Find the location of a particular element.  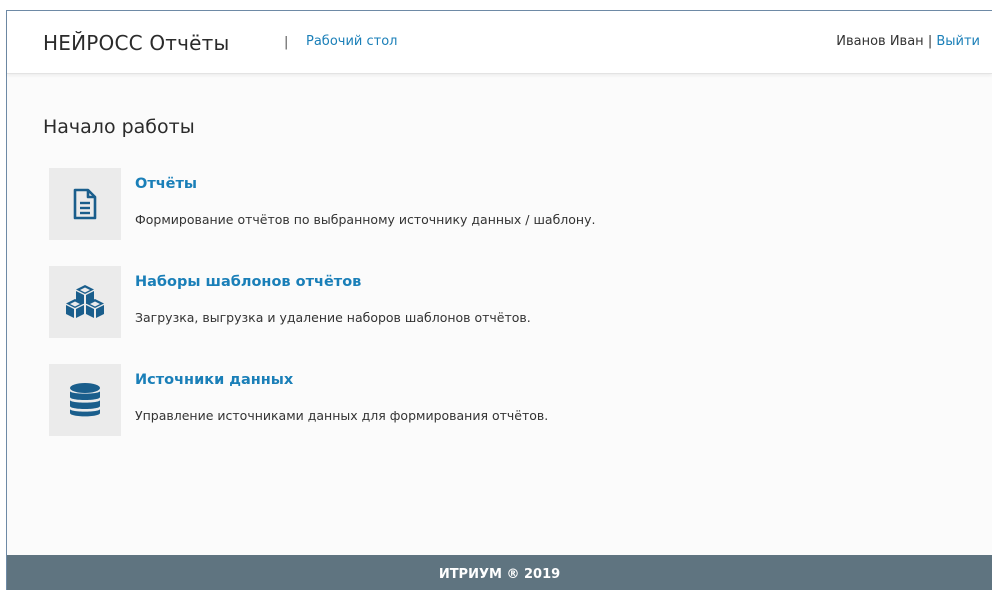

app-brand: НЕЙРОСС Отчёты is located at coordinates (136, 43).